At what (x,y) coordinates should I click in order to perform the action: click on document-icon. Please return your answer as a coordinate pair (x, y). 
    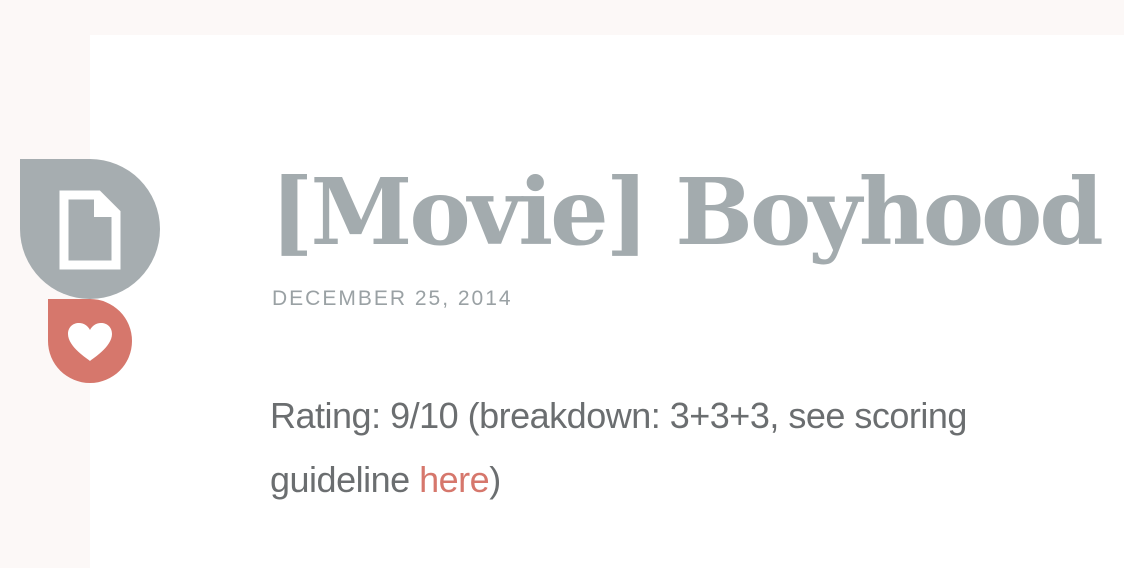
    Looking at the image, I should click on (90, 230).